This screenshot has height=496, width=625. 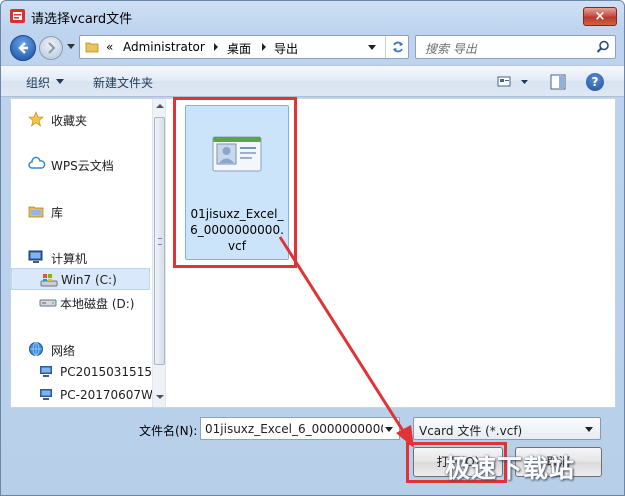 I want to click on close-button: ×, so click(x=600, y=16).